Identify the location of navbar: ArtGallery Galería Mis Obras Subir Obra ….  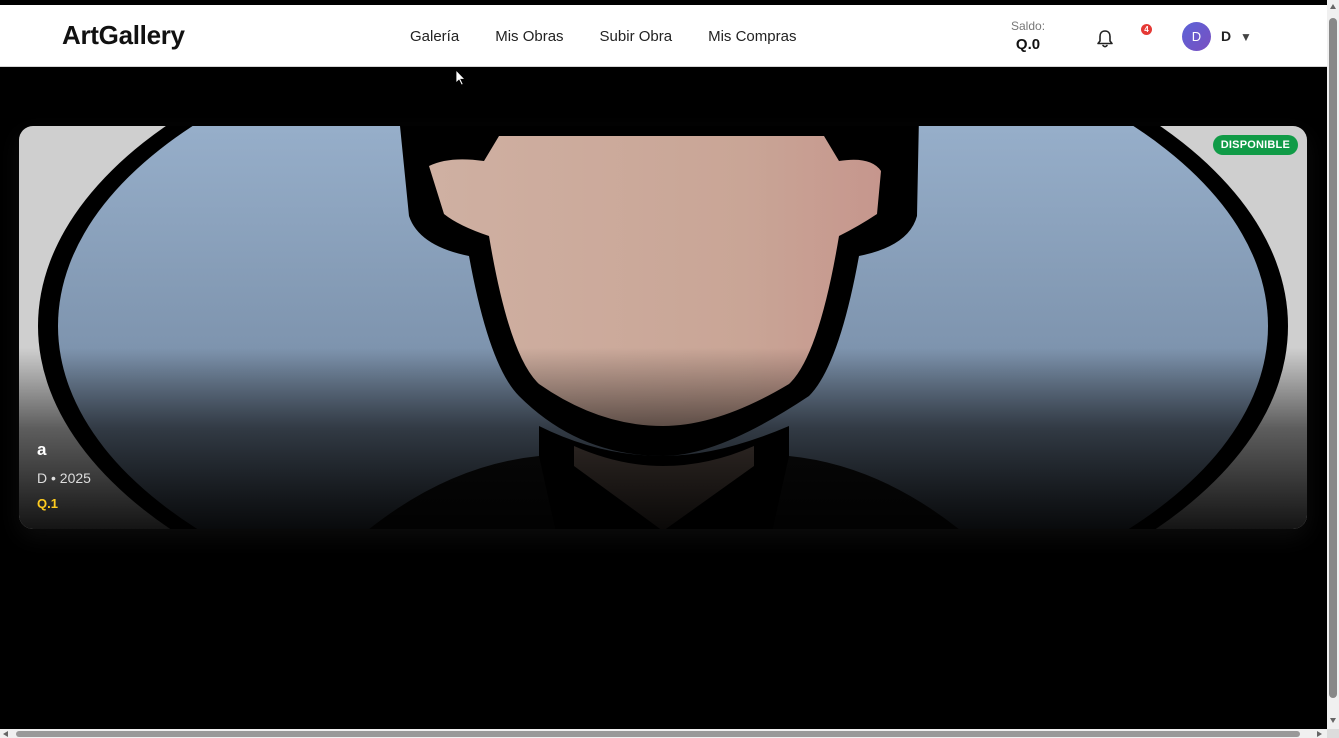
(663, 36).